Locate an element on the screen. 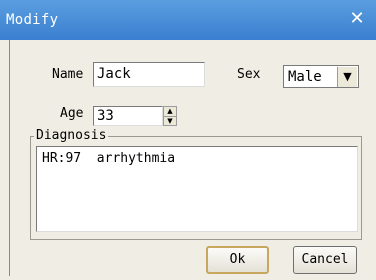 The height and width of the screenshot is (280, 376). title-bar: Modify ✕ is located at coordinates (188, 20).